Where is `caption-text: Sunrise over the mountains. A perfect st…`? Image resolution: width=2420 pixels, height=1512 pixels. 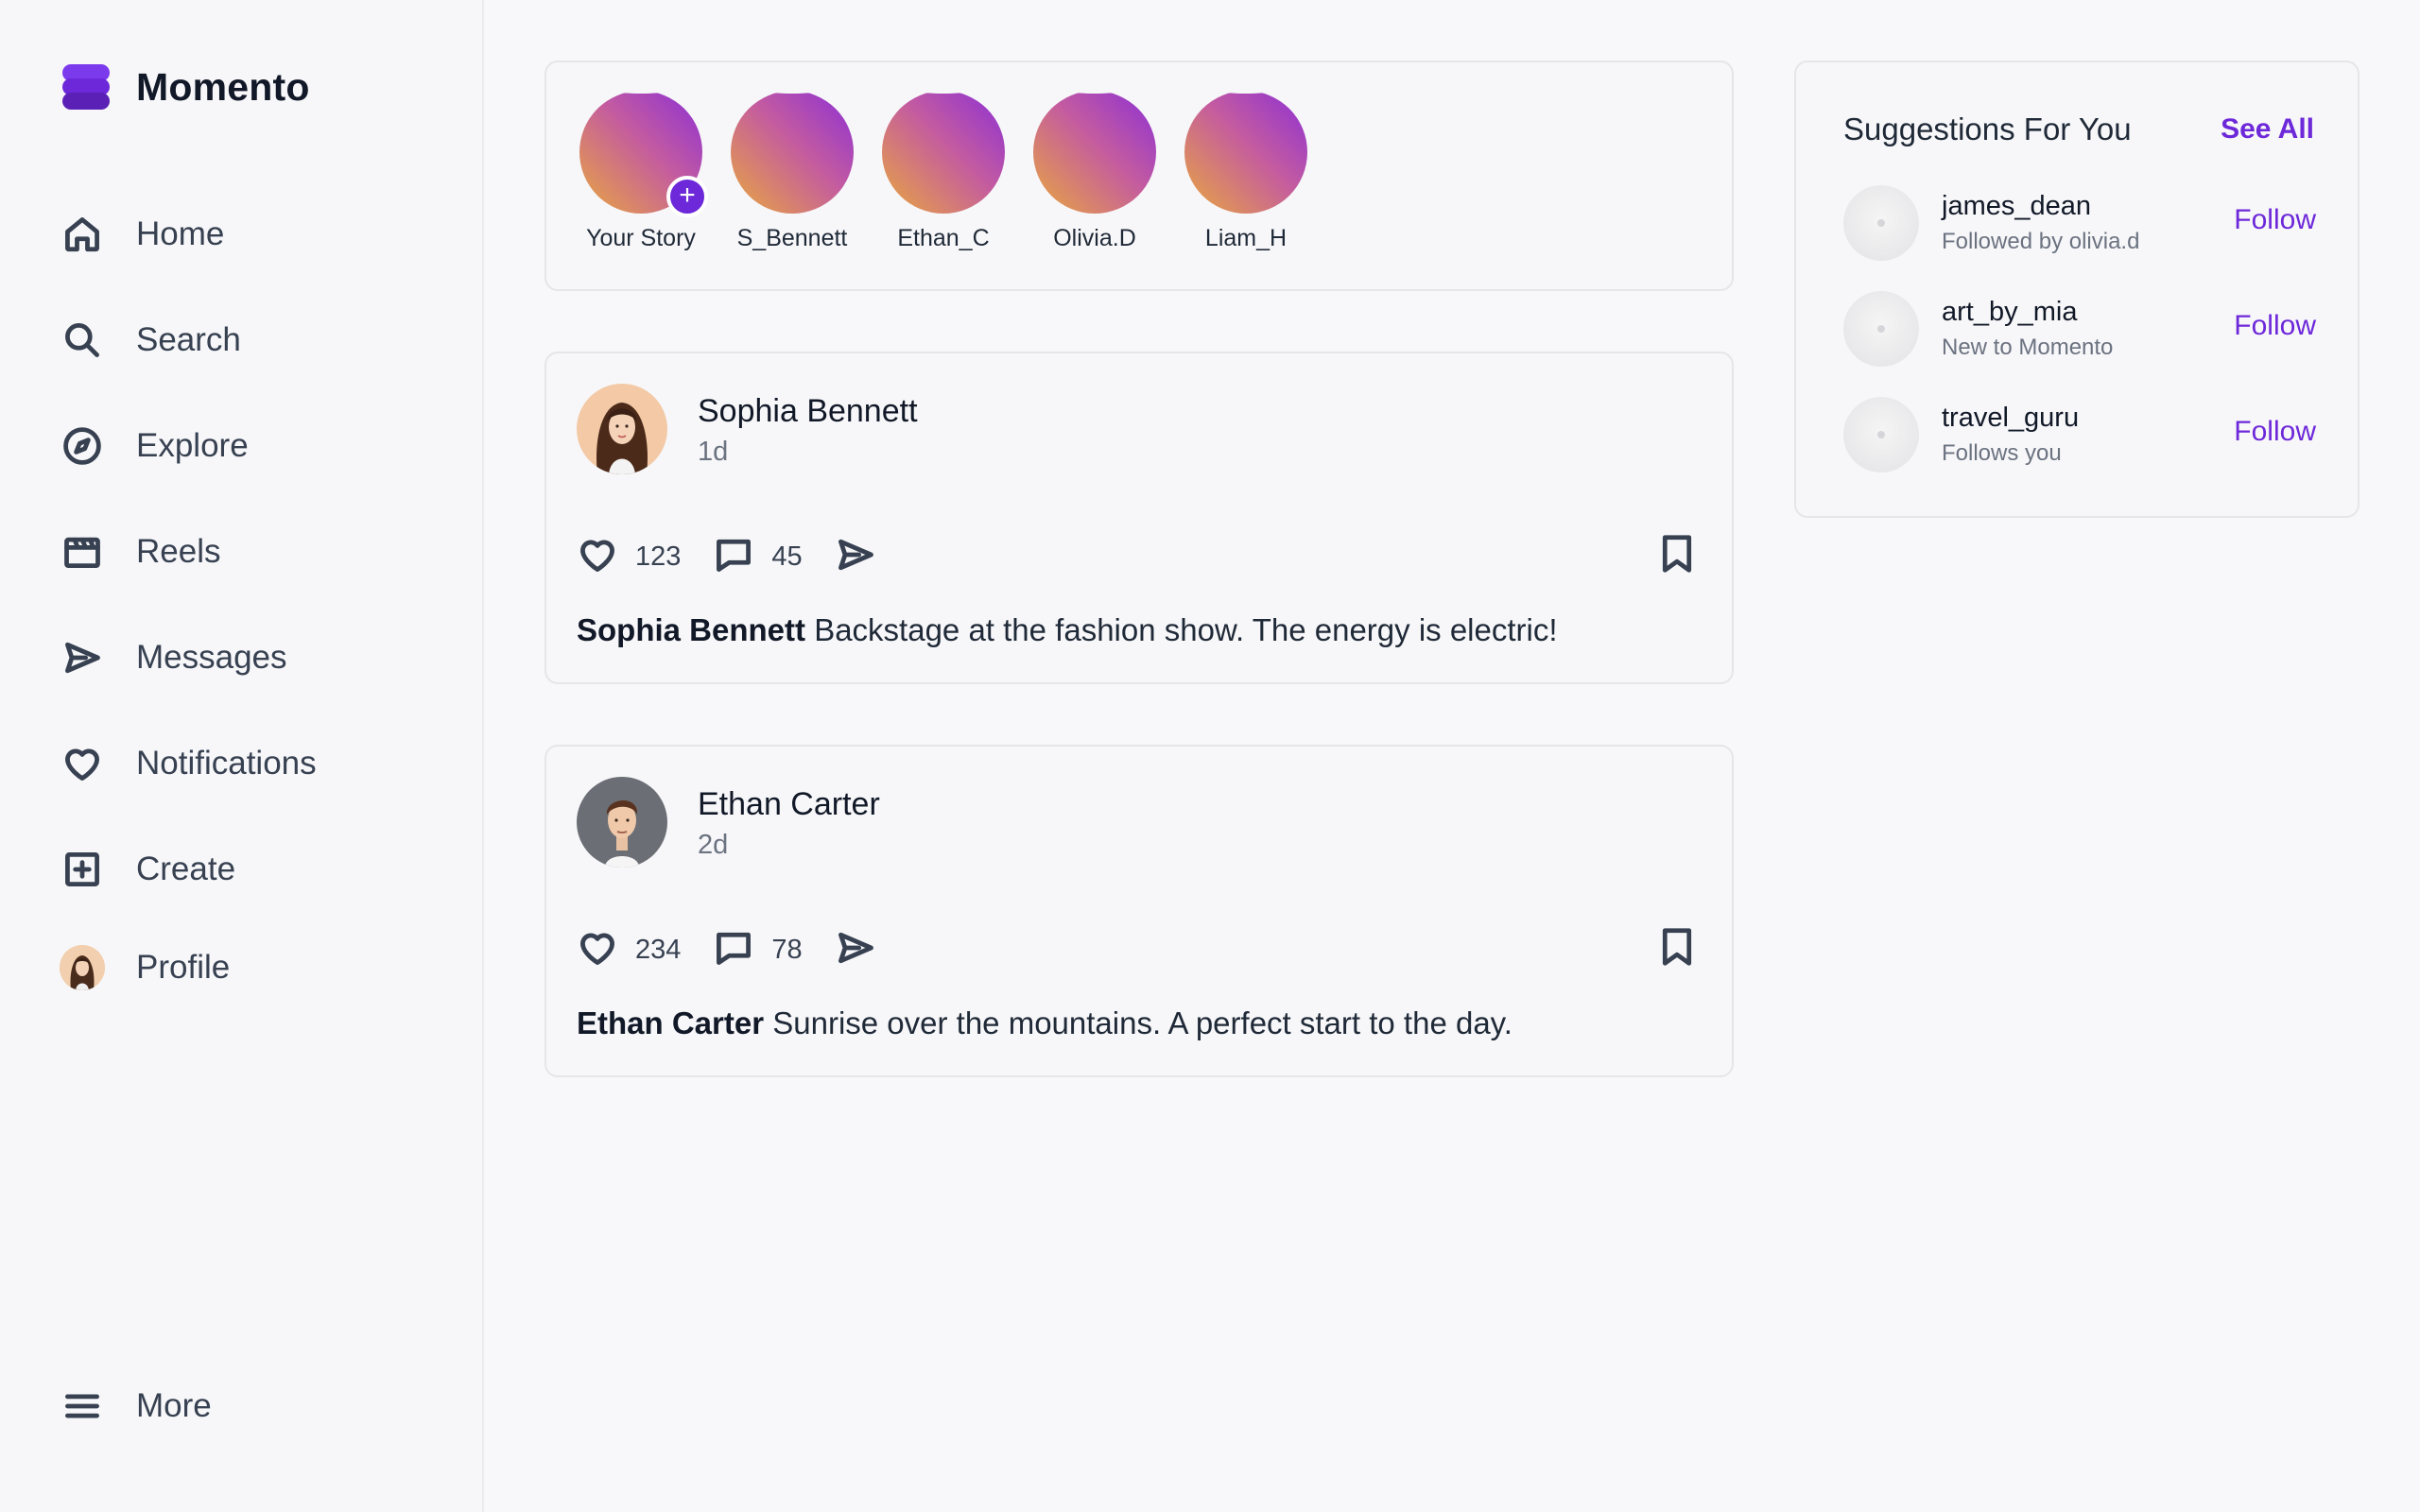
caption-text: Sunrise over the mountains. A perfect st… is located at coordinates (1142, 1022).